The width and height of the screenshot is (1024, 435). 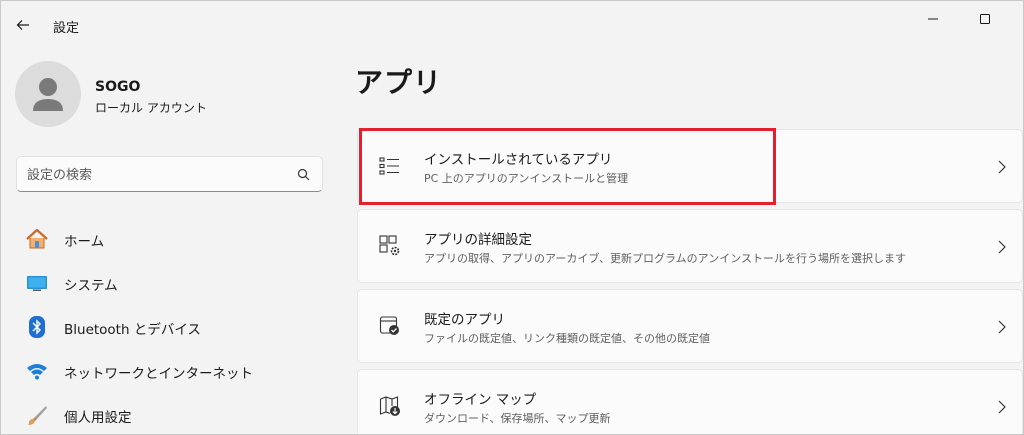 I want to click on card-title: 既定のアプリ, so click(x=464, y=320).